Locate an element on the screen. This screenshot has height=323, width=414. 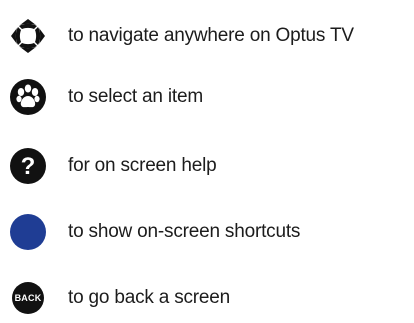
instruction-row-shortcuts: to show on-screen shortcuts is located at coordinates (207, 232).